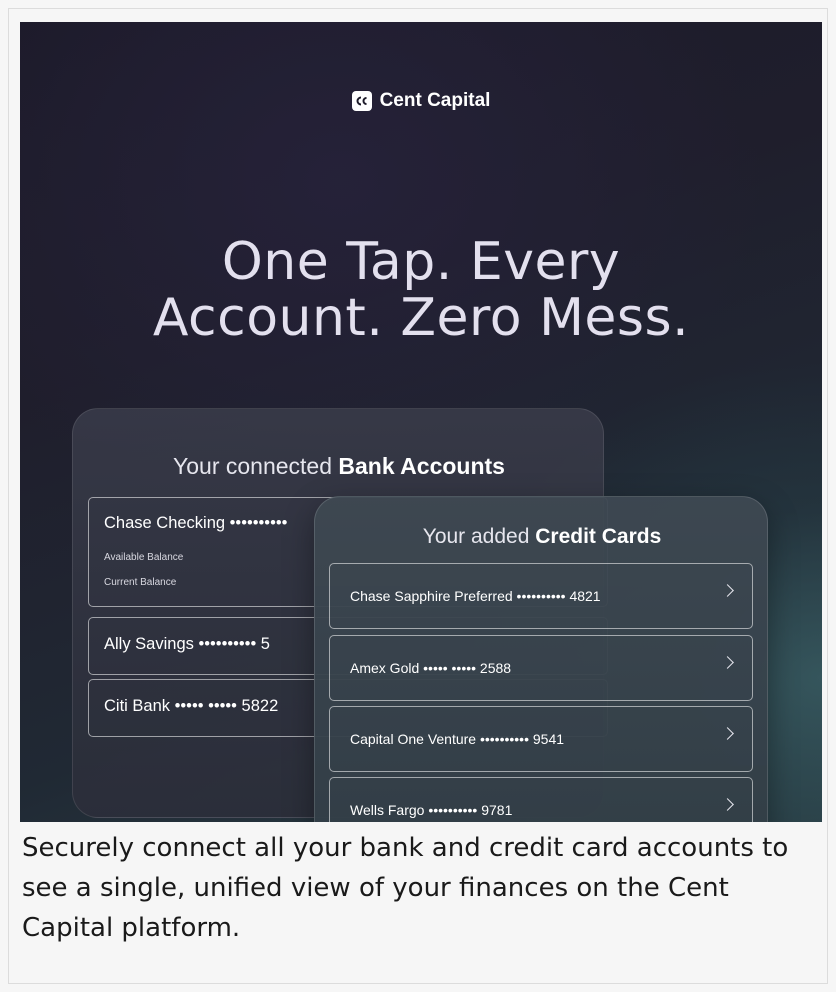 The height and width of the screenshot is (992, 836). Describe the element at coordinates (196, 523) in the screenshot. I see `bank-account-label: Chase Checking ••••••••••` at that location.